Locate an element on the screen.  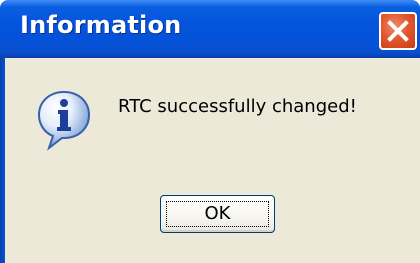
close-icon is located at coordinates (398, 31).